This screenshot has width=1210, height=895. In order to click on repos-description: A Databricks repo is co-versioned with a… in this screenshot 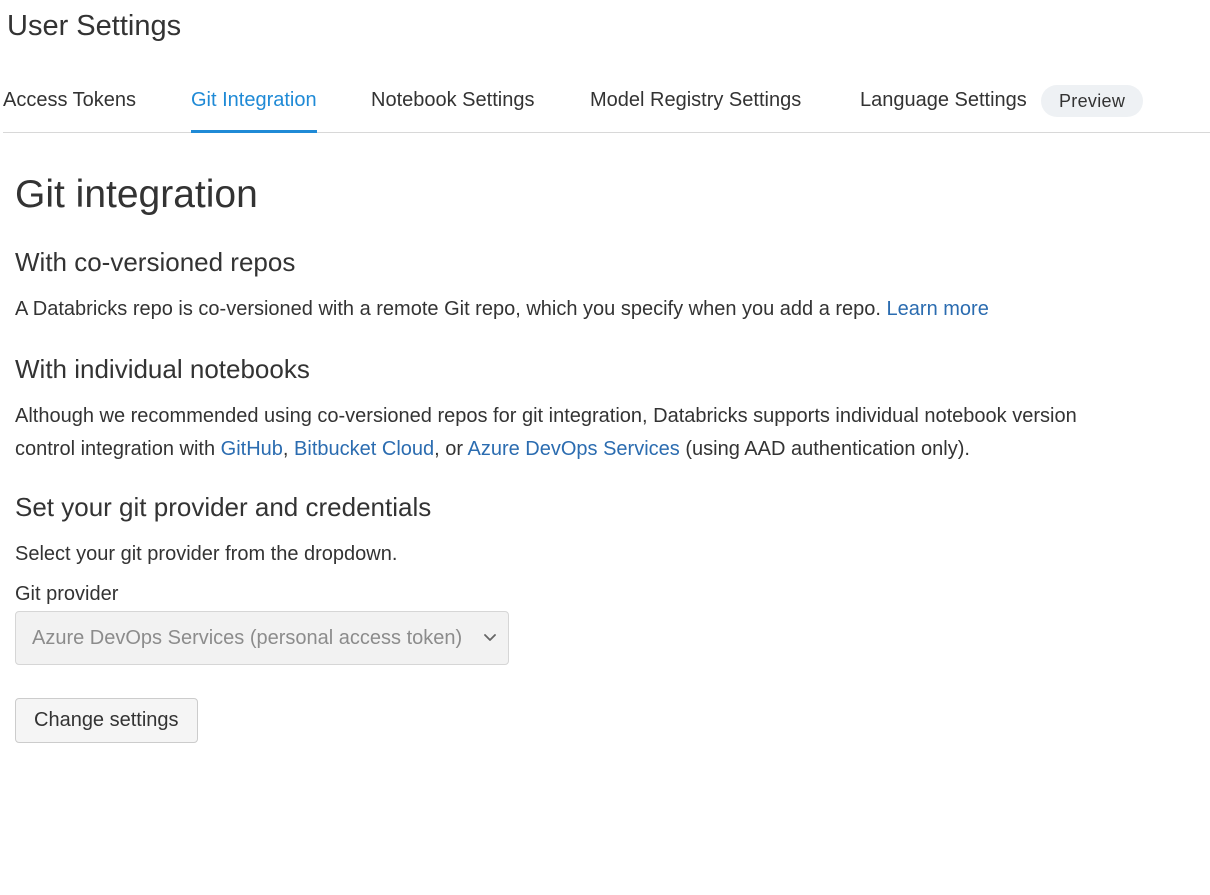, I will do `click(550, 309)`.